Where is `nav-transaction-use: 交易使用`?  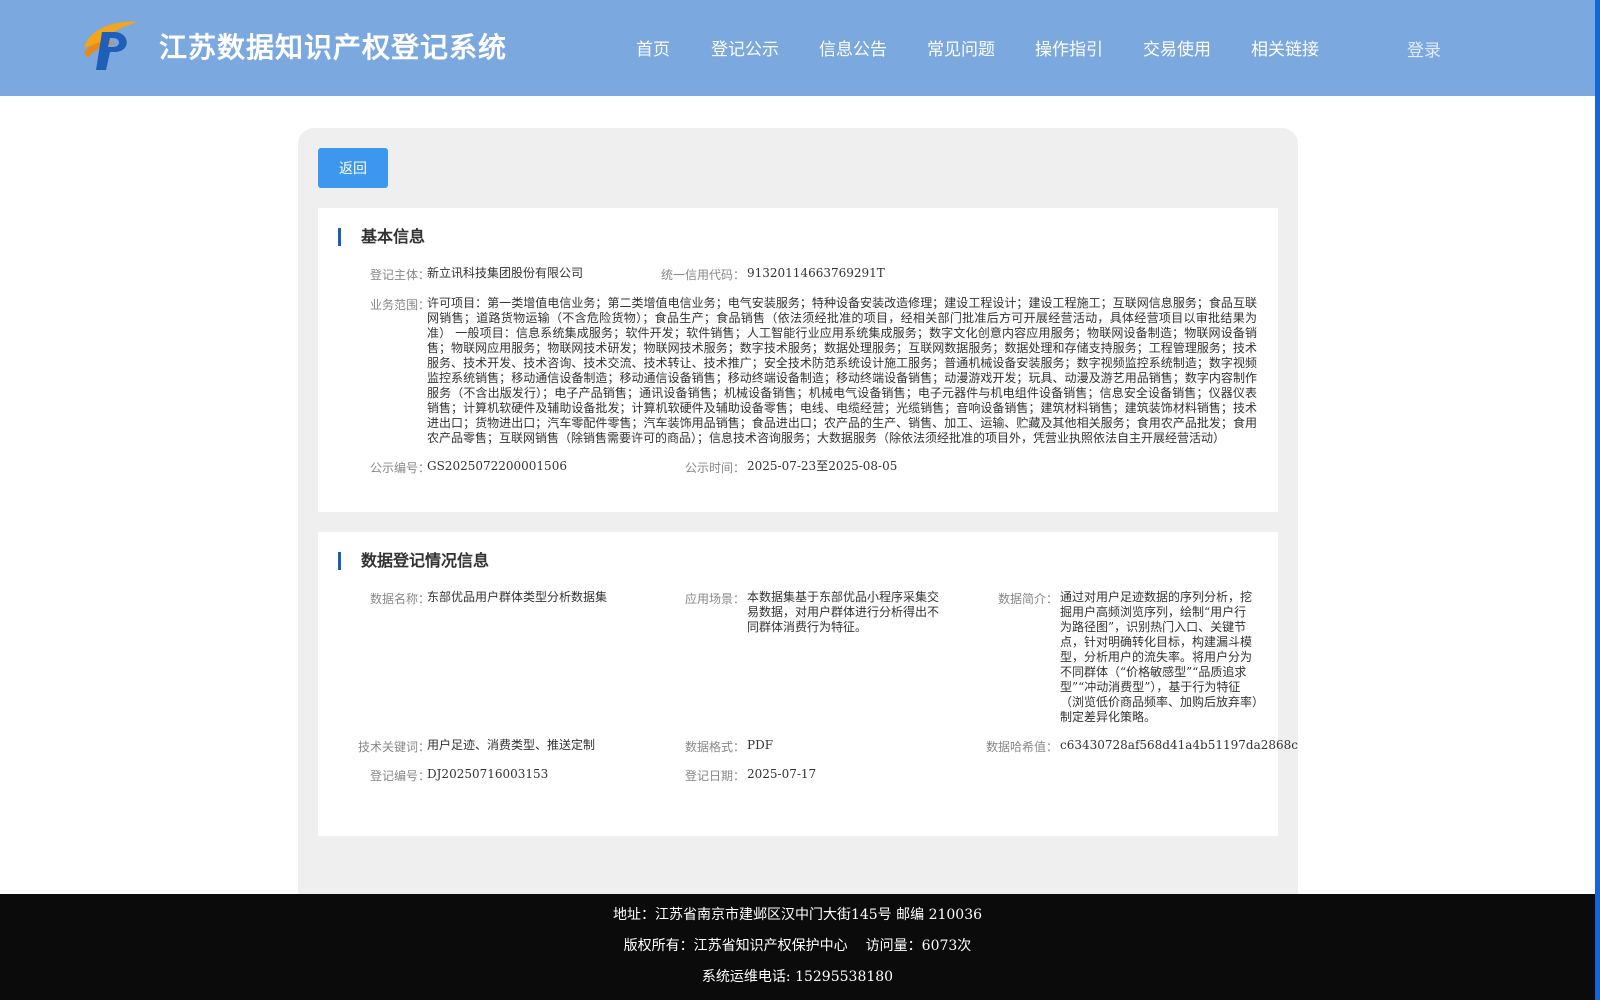
nav-transaction-use: 交易使用 is located at coordinates (1177, 47).